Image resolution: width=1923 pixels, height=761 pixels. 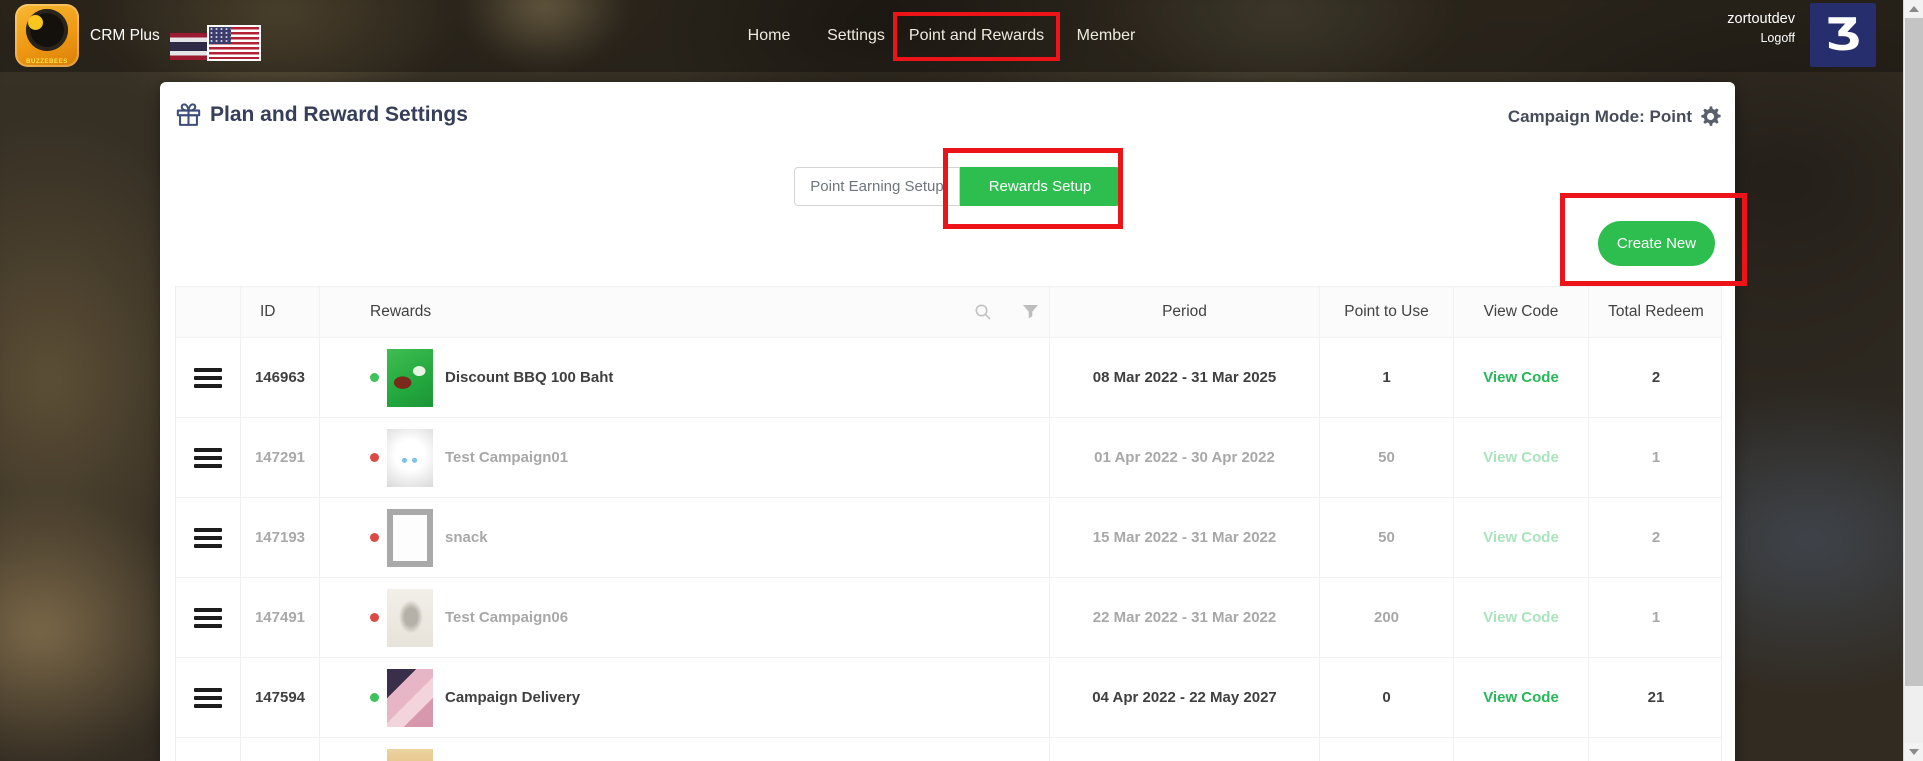 I want to click on reward-title: snack, so click(x=466, y=537).